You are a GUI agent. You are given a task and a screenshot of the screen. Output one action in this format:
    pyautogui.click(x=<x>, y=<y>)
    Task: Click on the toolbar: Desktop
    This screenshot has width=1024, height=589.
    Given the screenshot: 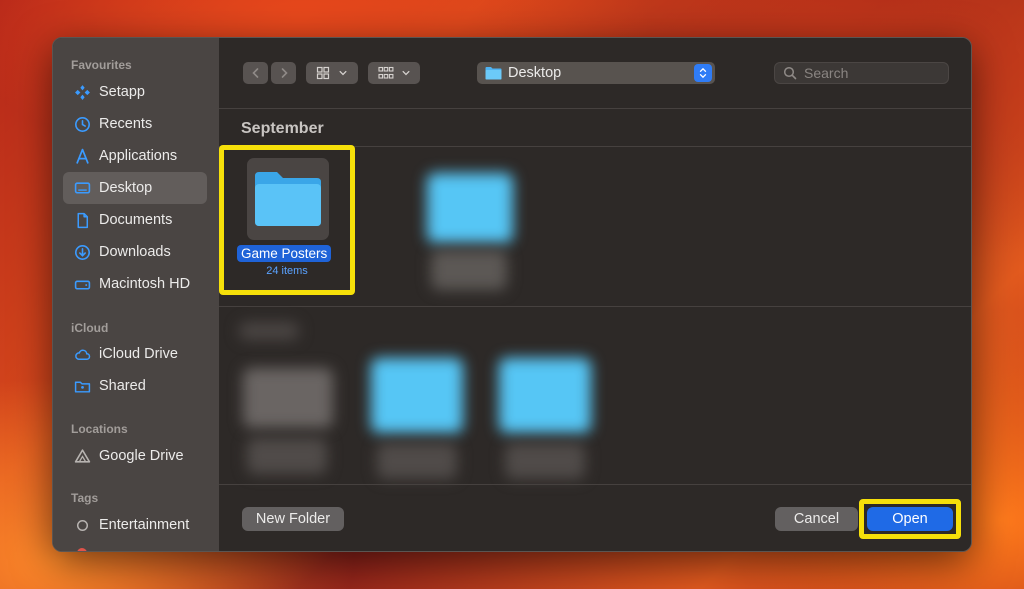 What is the action you would take?
    pyautogui.click(x=595, y=73)
    